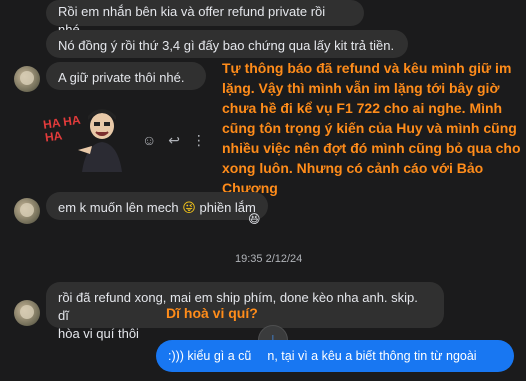 The height and width of the screenshot is (381, 526). I want to click on message-bubble-4: em k muốn lên mech 😜 phiền lắm, so click(157, 206).